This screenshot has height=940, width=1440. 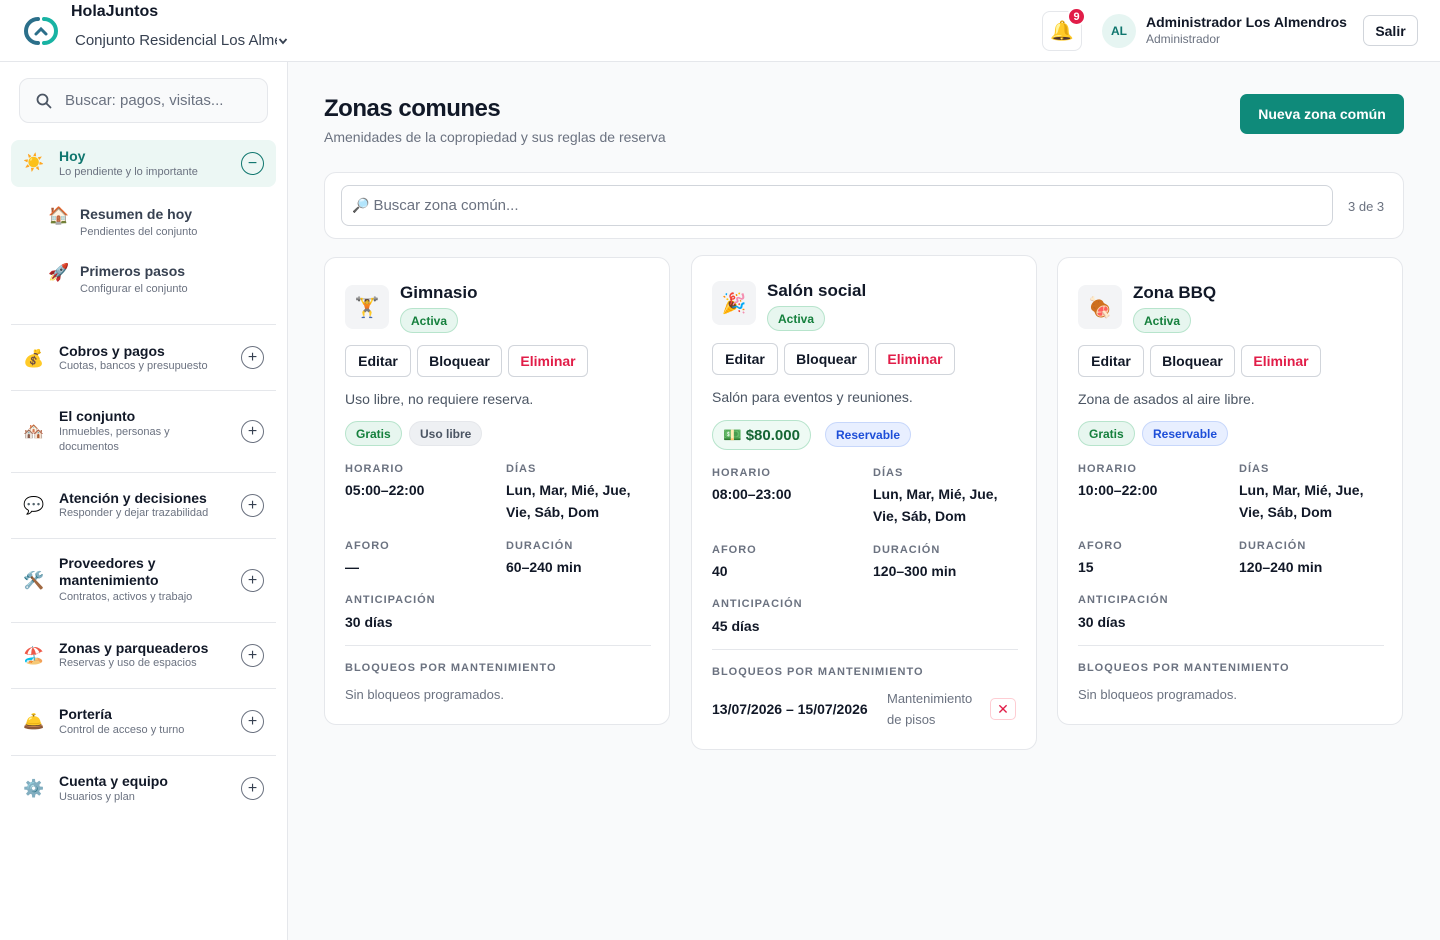 I want to click on zone-description: Salón para eventos y reuniones., so click(x=812, y=397).